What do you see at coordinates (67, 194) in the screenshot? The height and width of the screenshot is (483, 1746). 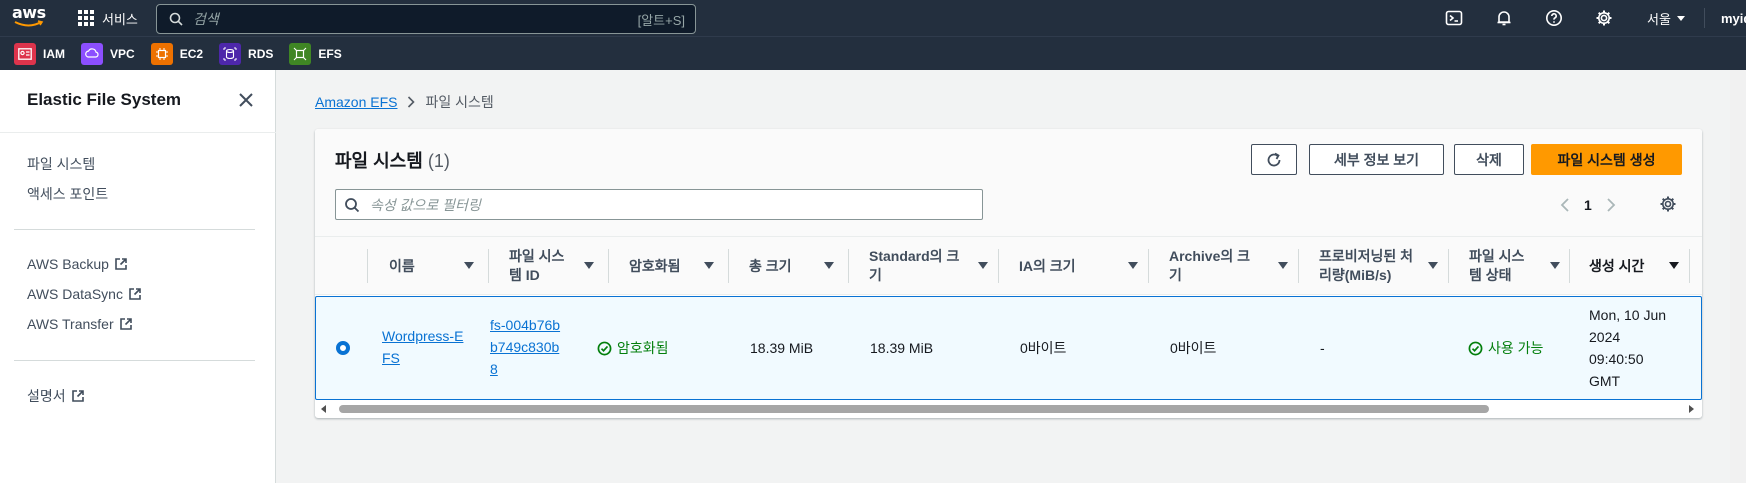 I see `sidenav-item-access-points: 액세스 포인트` at bounding box center [67, 194].